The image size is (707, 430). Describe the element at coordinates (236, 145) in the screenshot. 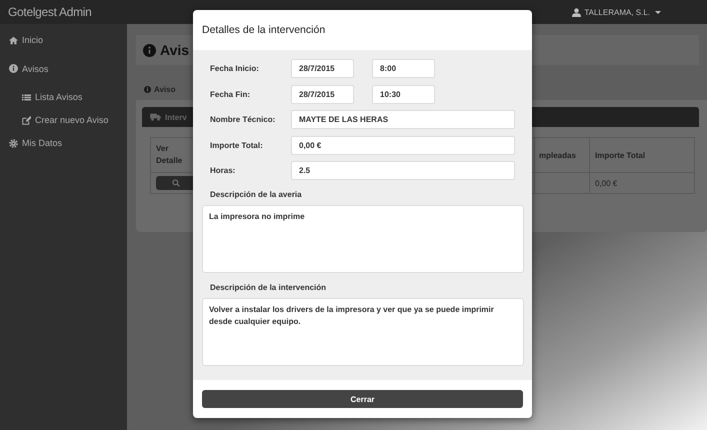

I see `field-label: Importe Total:` at that location.